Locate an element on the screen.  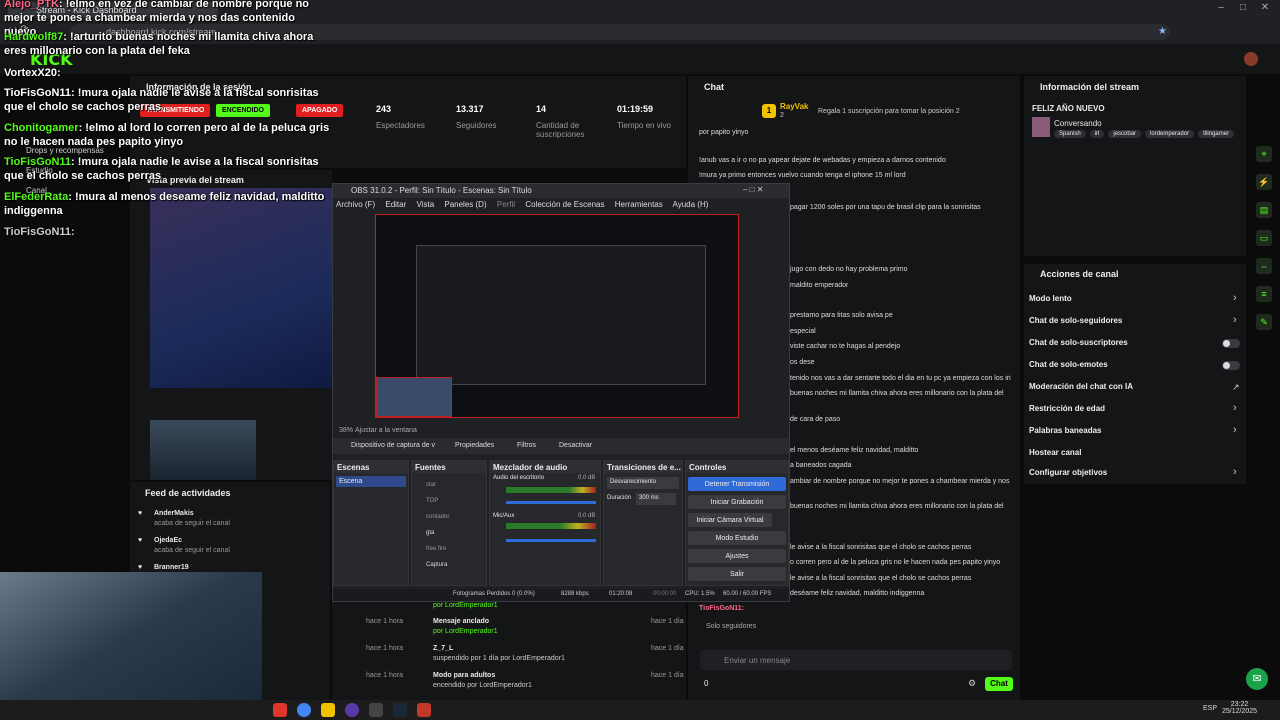
source-item: TOP is located at coordinates (456, 501).